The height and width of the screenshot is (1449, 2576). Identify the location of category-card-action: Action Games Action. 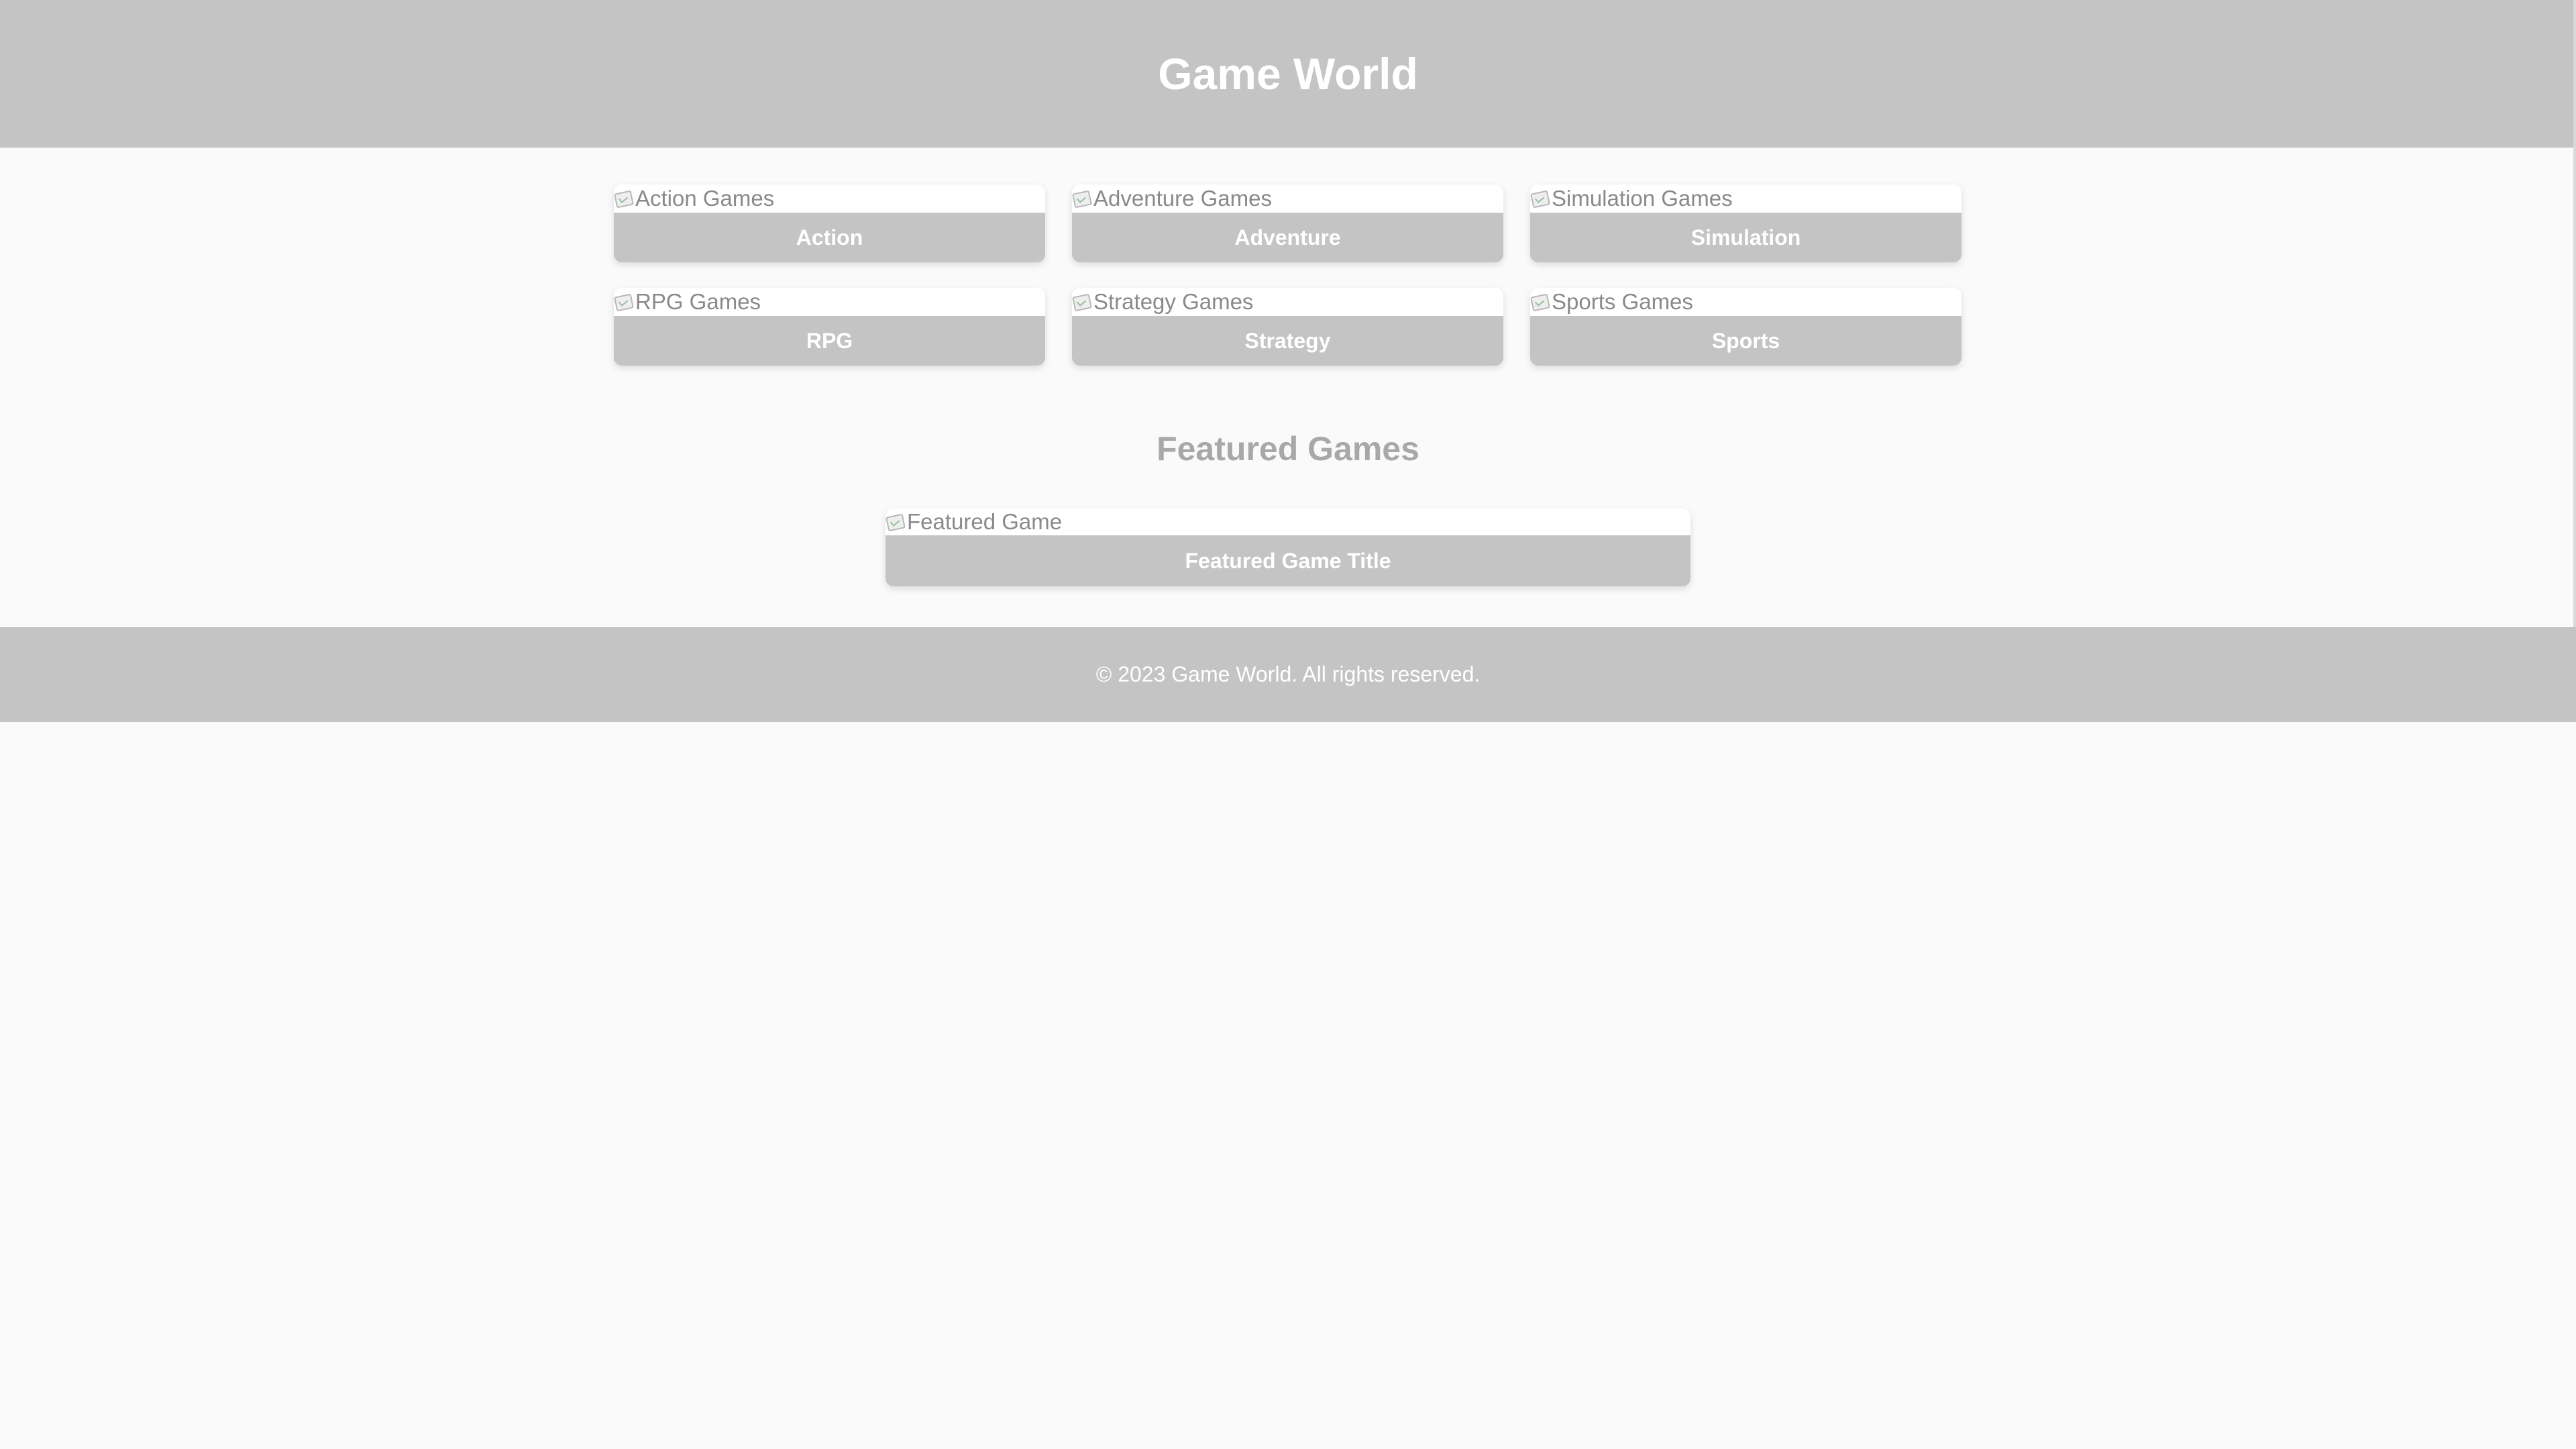
(829, 223).